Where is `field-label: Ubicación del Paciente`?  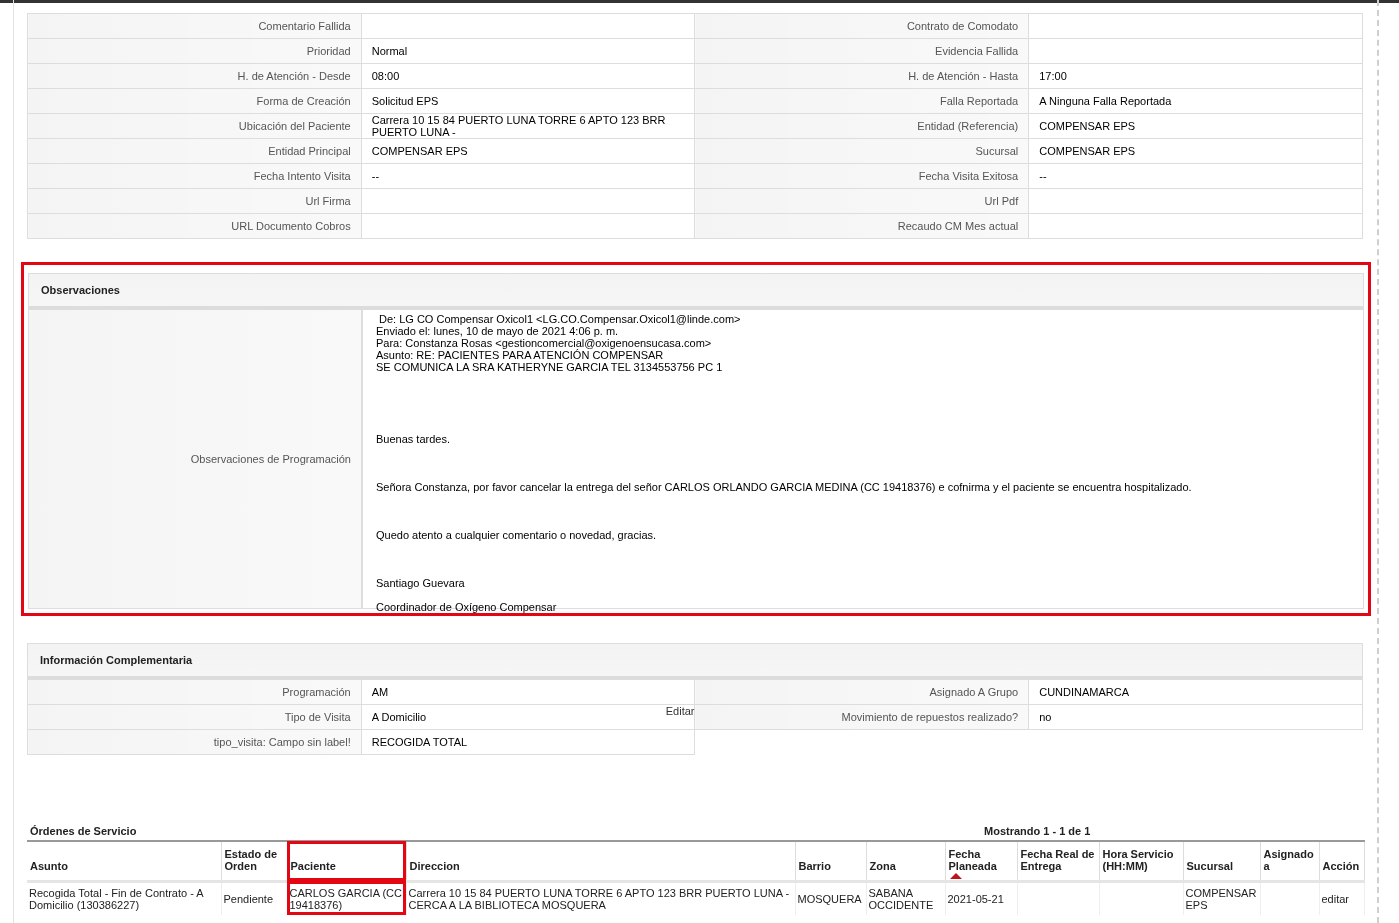 field-label: Ubicación del Paciente is located at coordinates (194, 126).